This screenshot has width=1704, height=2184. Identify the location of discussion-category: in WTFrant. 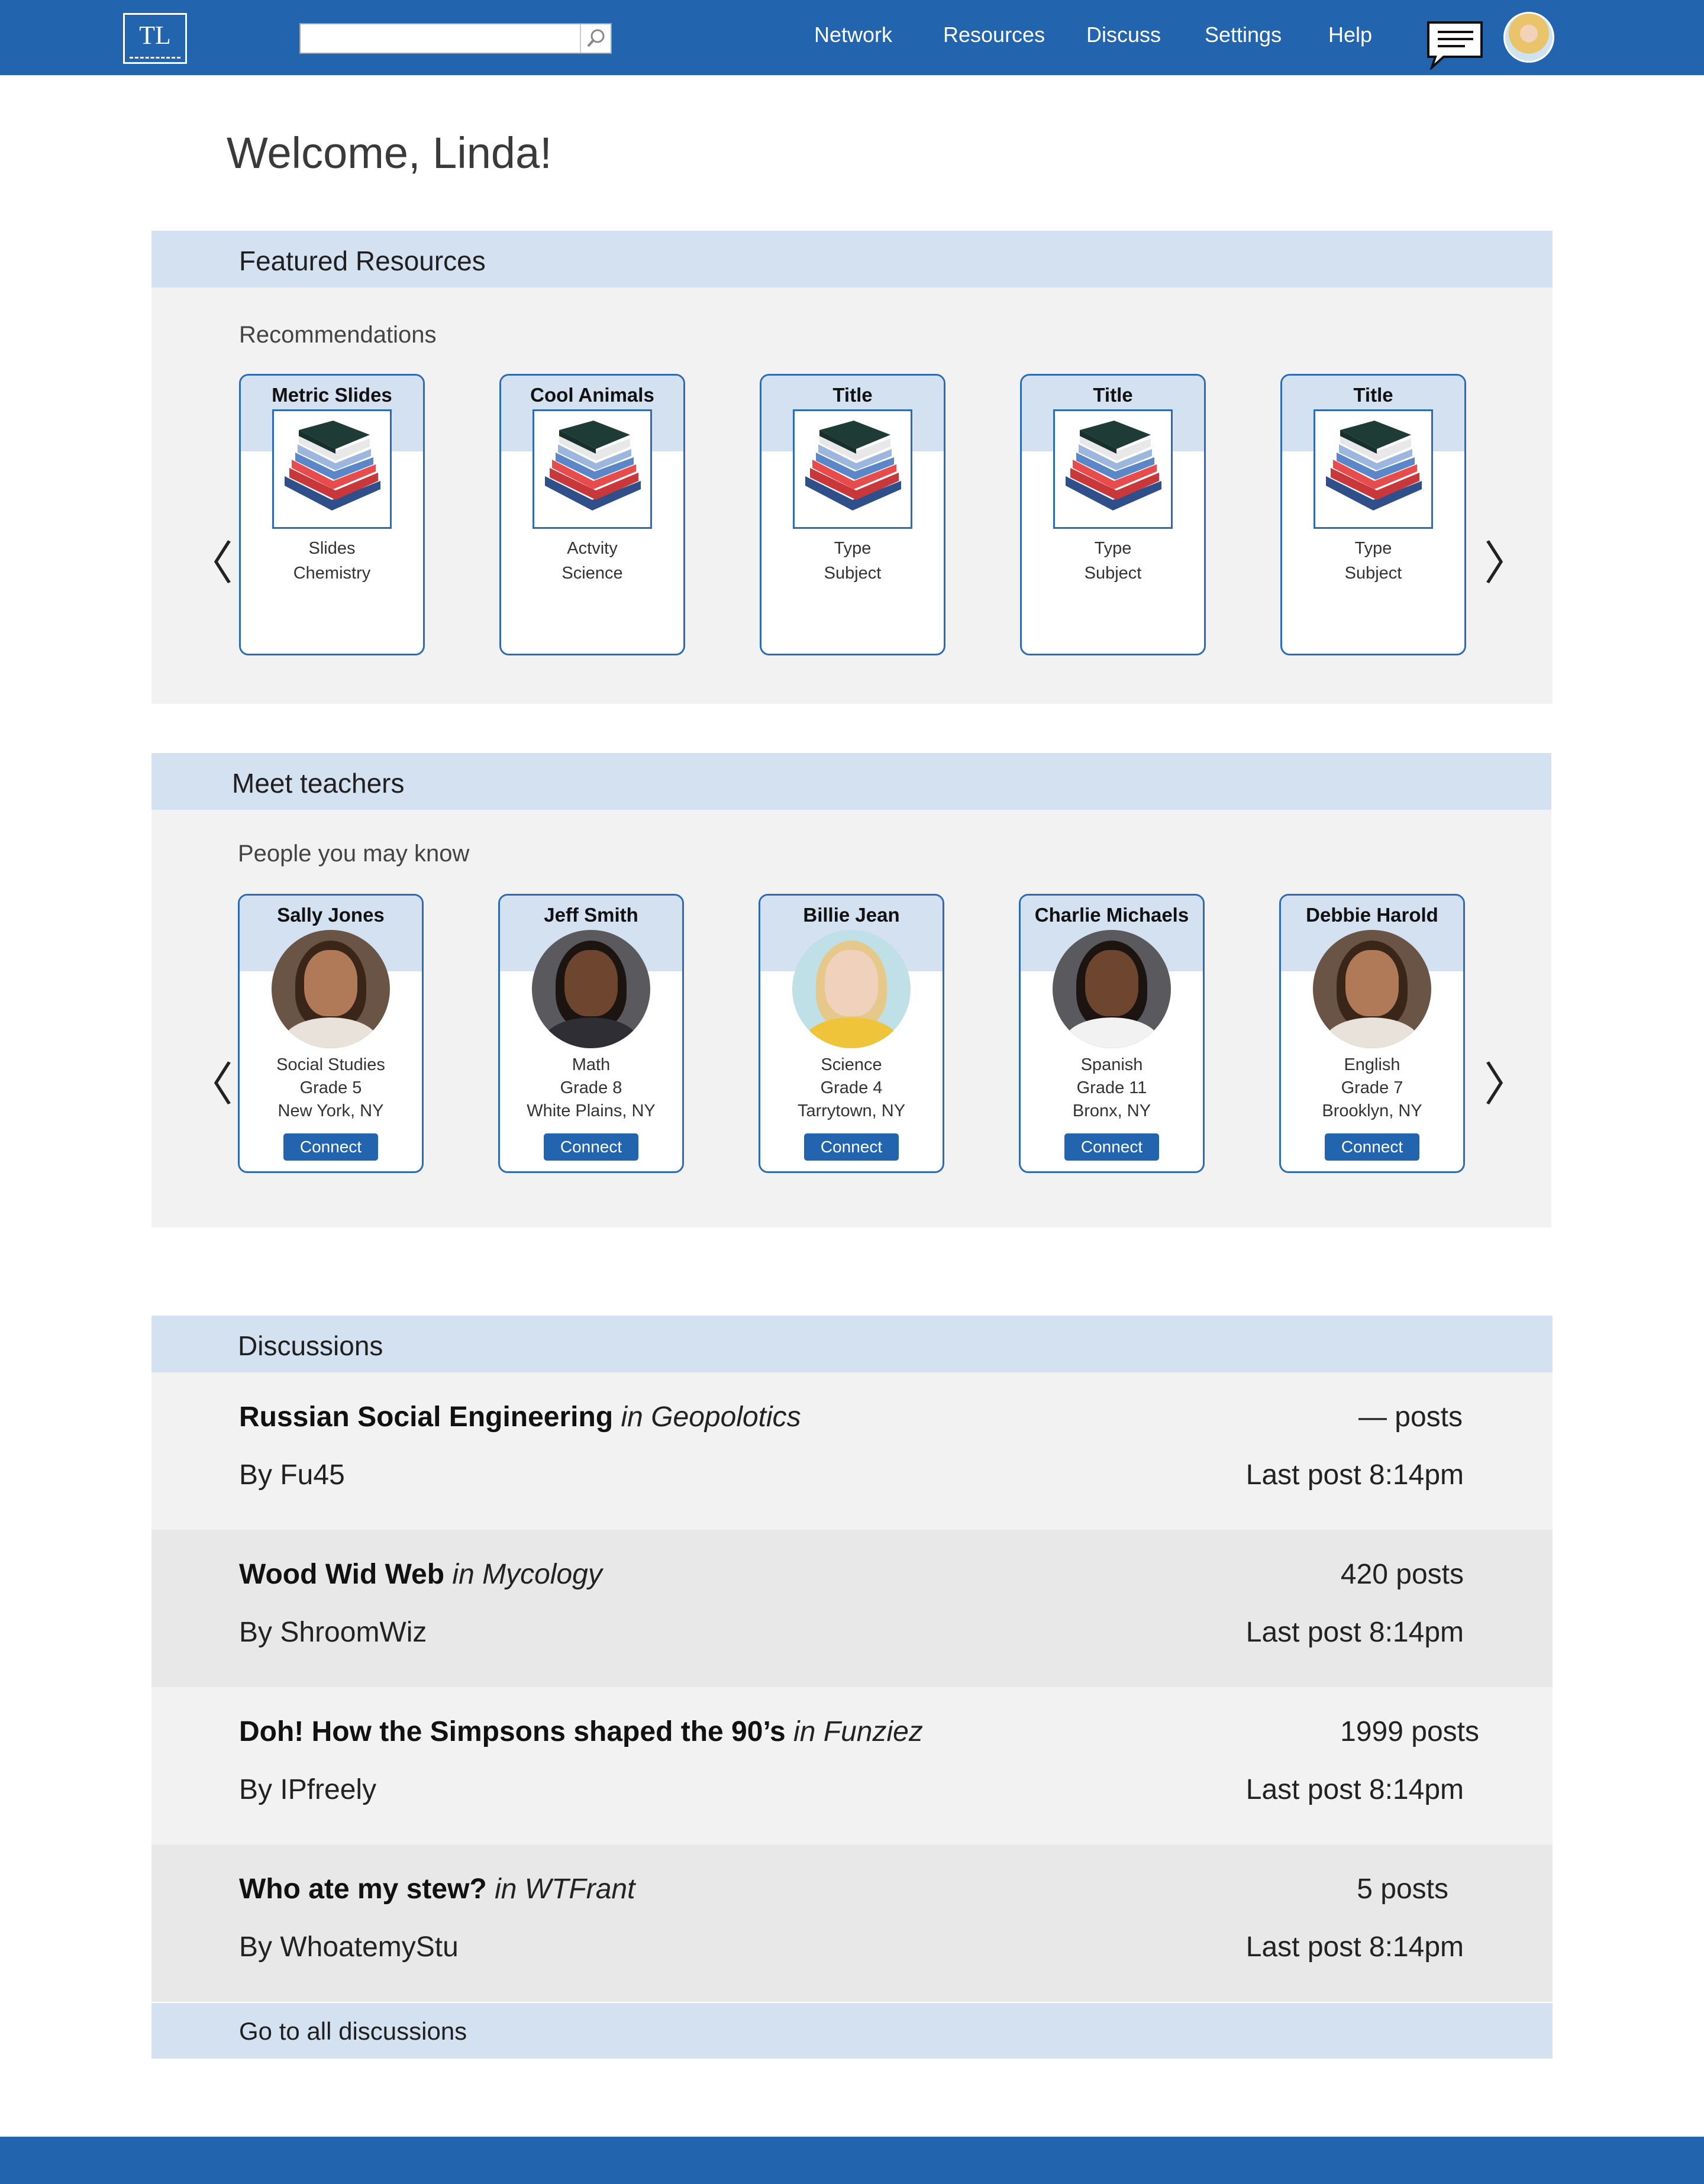
(565, 1889).